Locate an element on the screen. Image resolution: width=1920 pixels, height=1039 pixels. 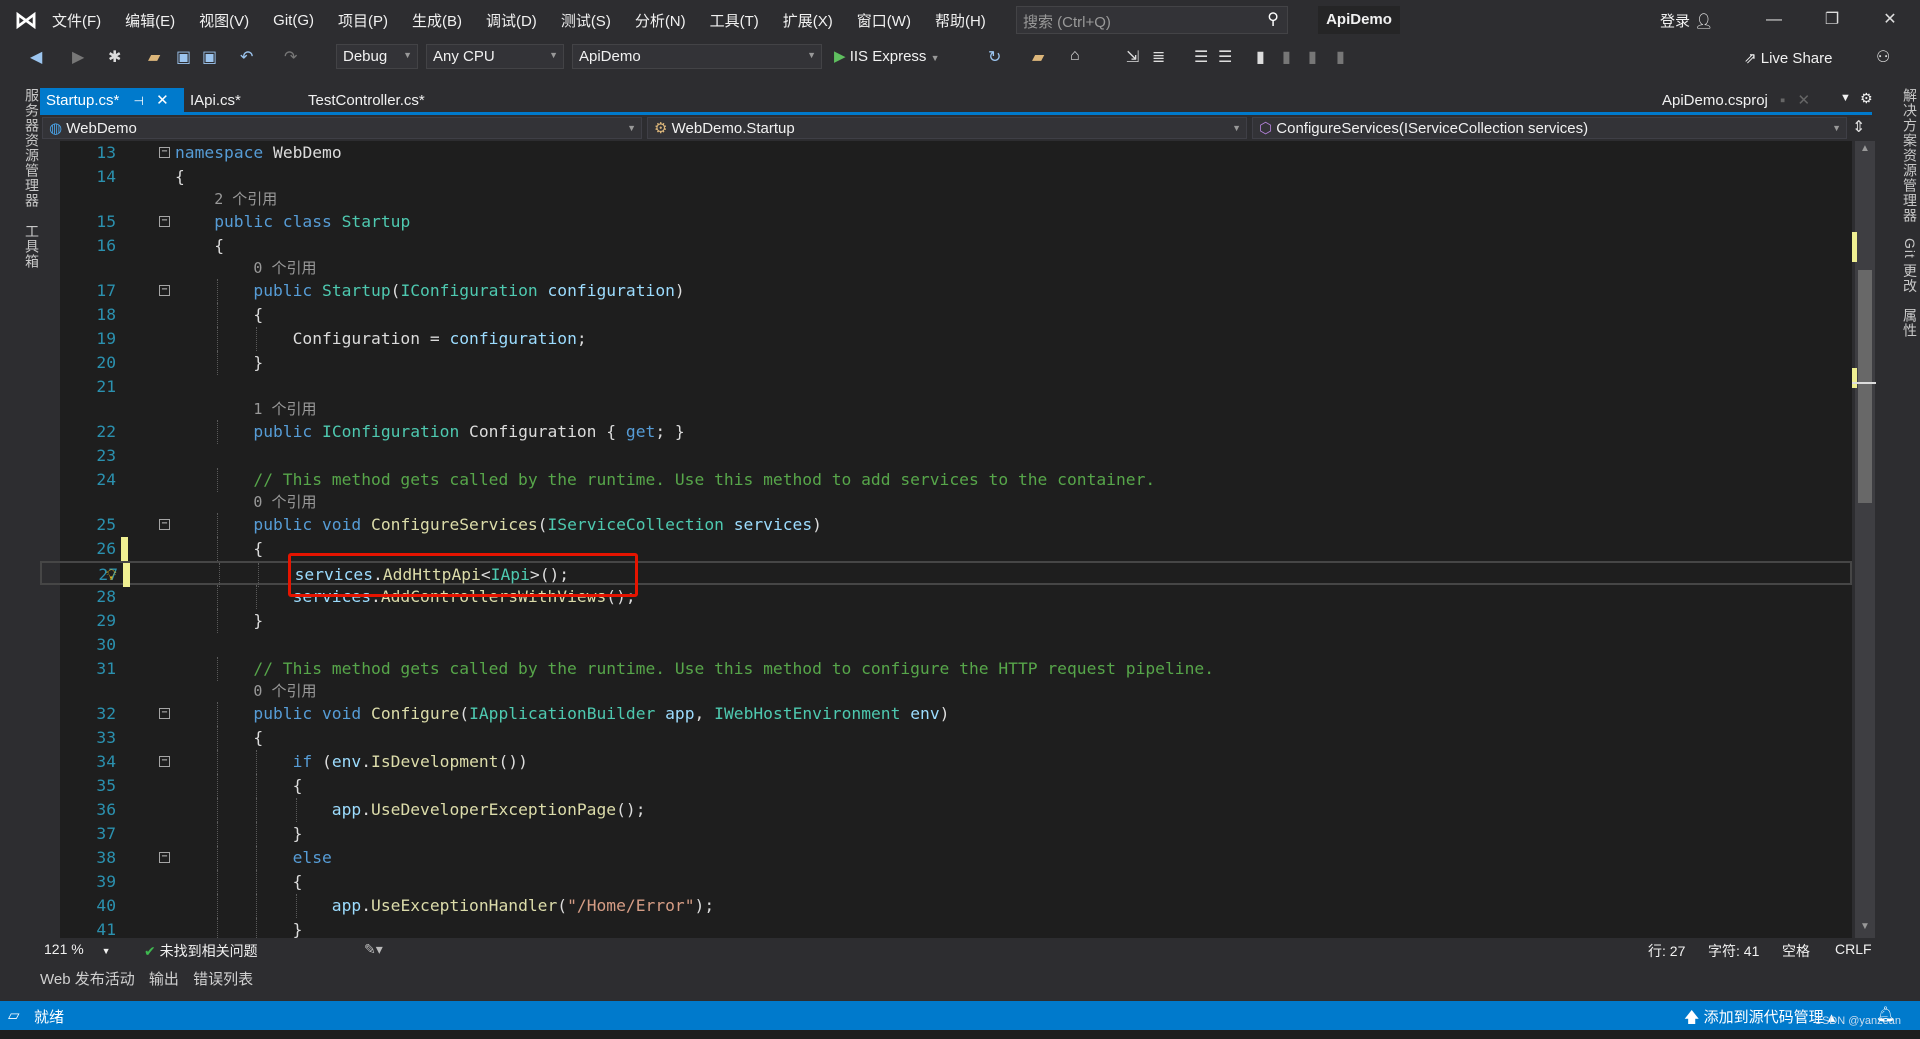
menu-git: Git(G) is located at coordinates (293, 20).